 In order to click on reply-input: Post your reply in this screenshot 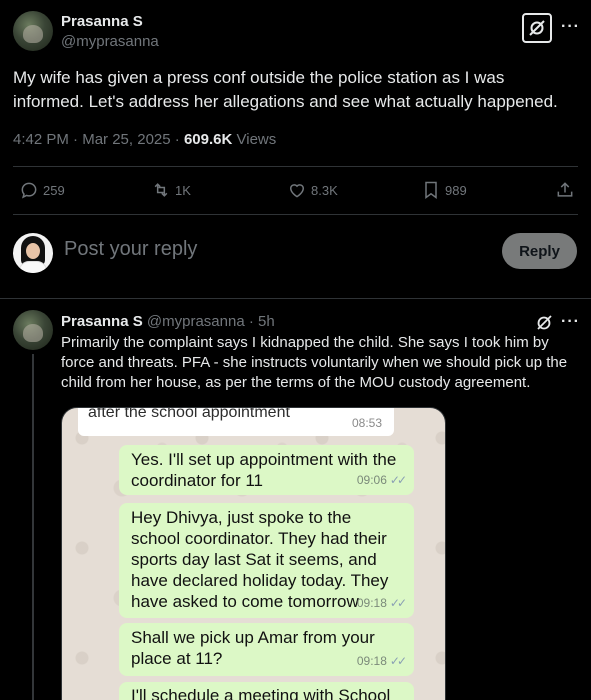, I will do `click(130, 249)`.